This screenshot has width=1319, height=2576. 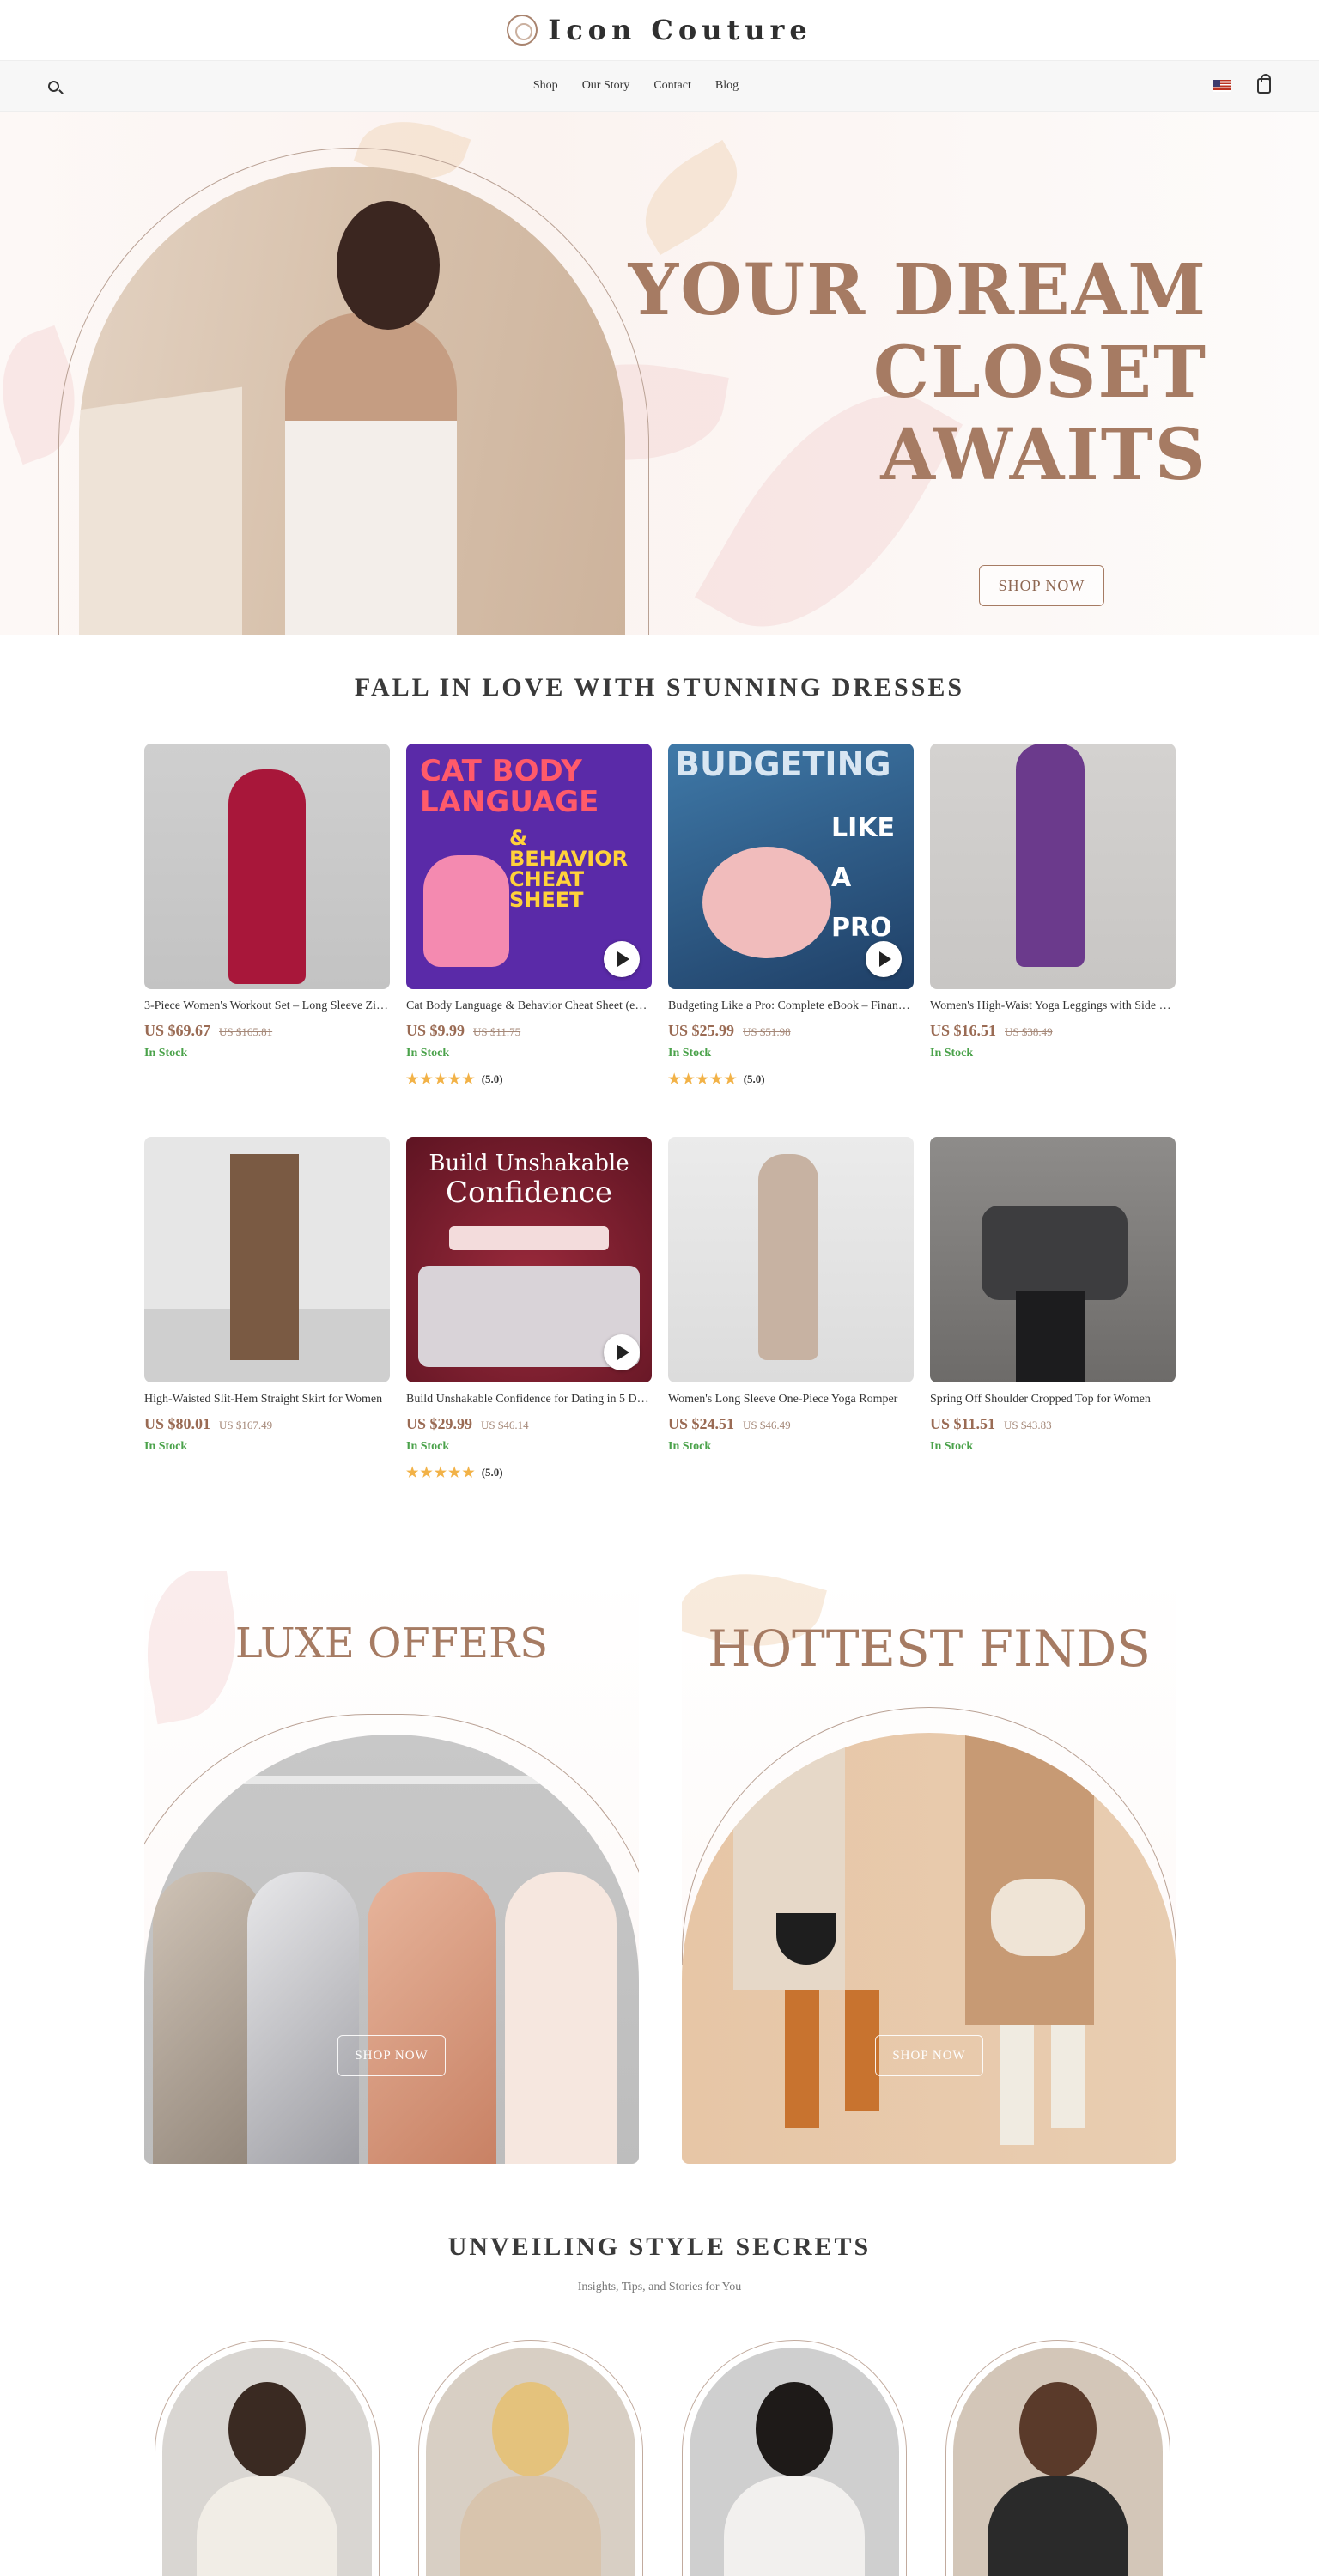 What do you see at coordinates (672, 86) in the screenshot?
I see `nav-link-contact: Contact` at bounding box center [672, 86].